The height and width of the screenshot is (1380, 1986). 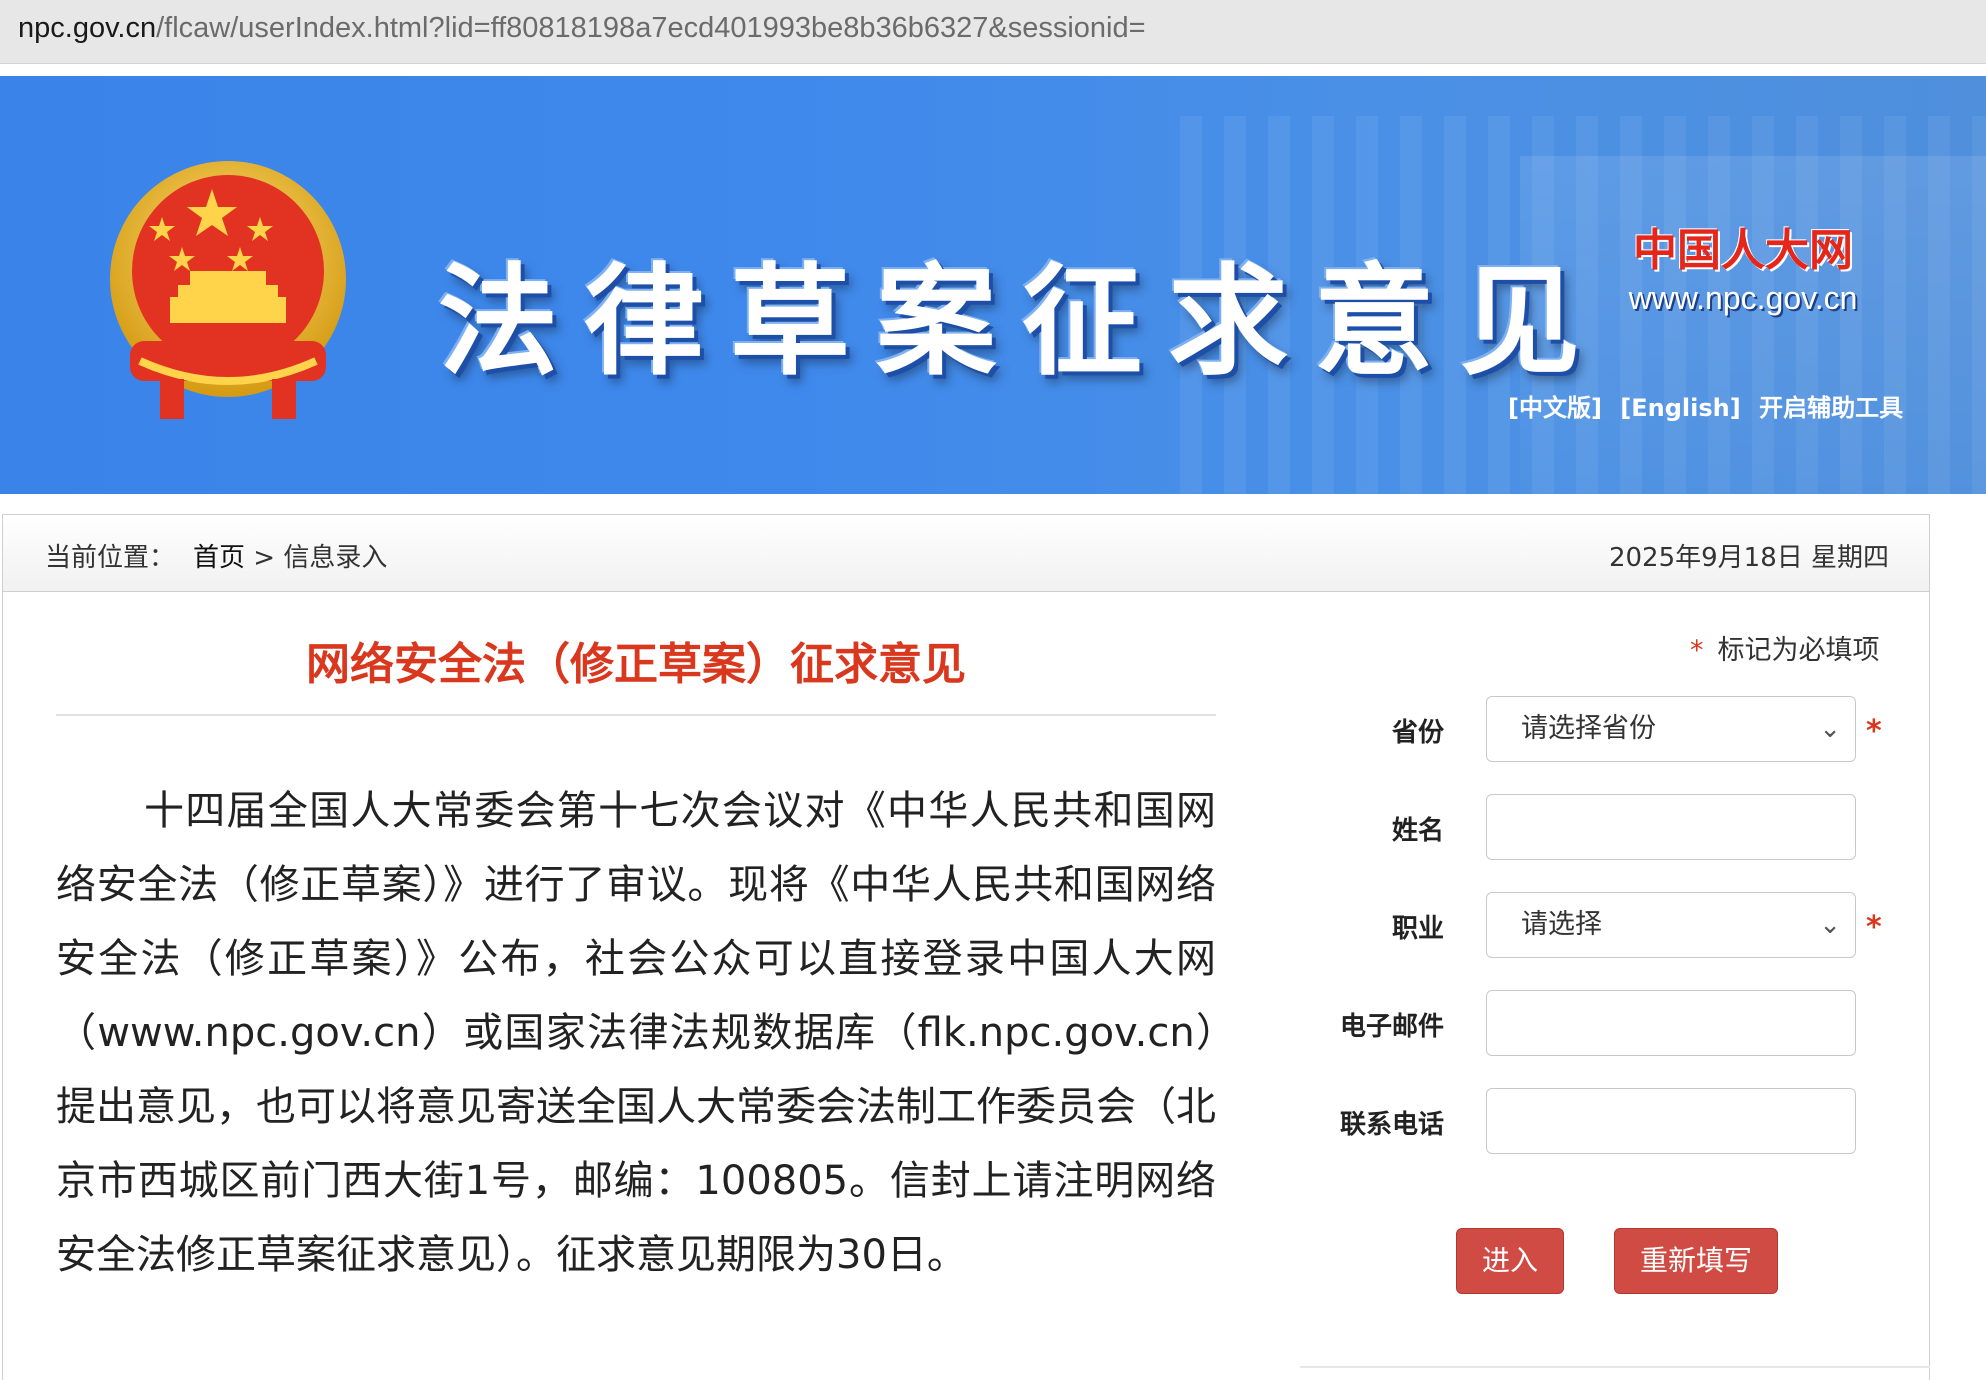 I want to click on province-row: 省份 请选择省份 ⌄ *, so click(x=1620, y=731).